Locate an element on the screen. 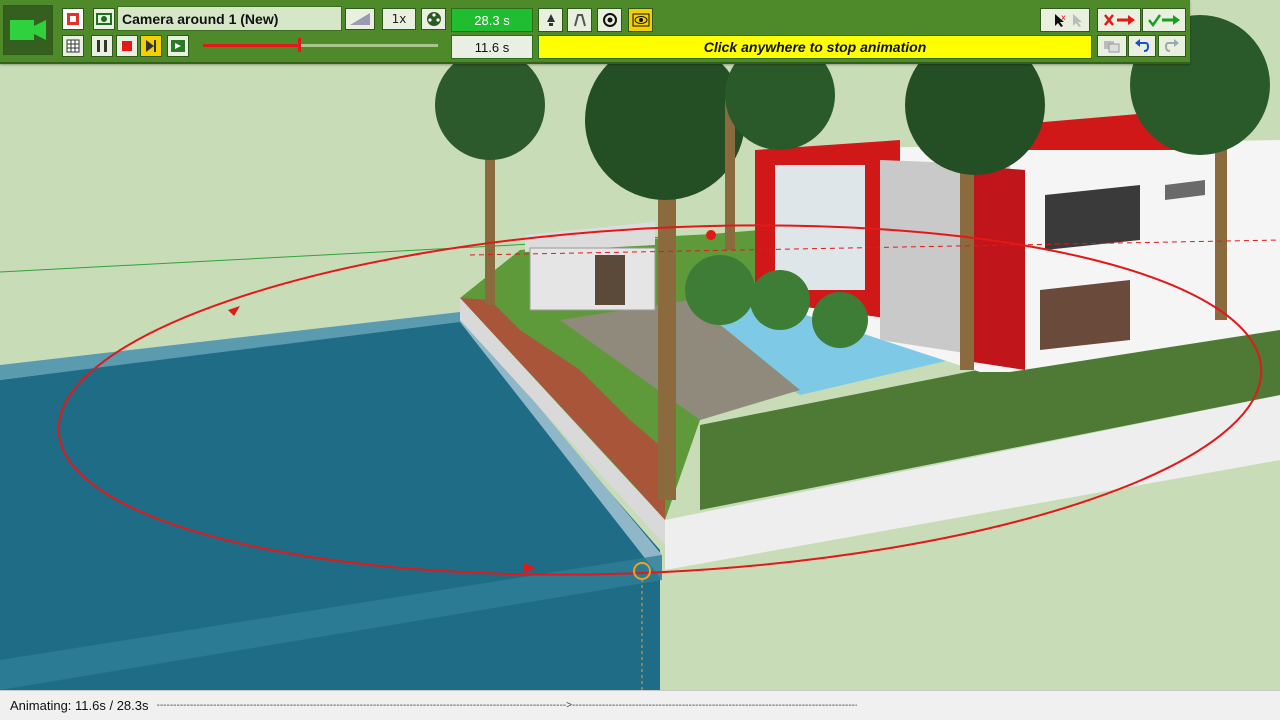 Image resolution: width=1280 pixels, height=720 pixels. camera-target-point is located at coordinates (711, 235).